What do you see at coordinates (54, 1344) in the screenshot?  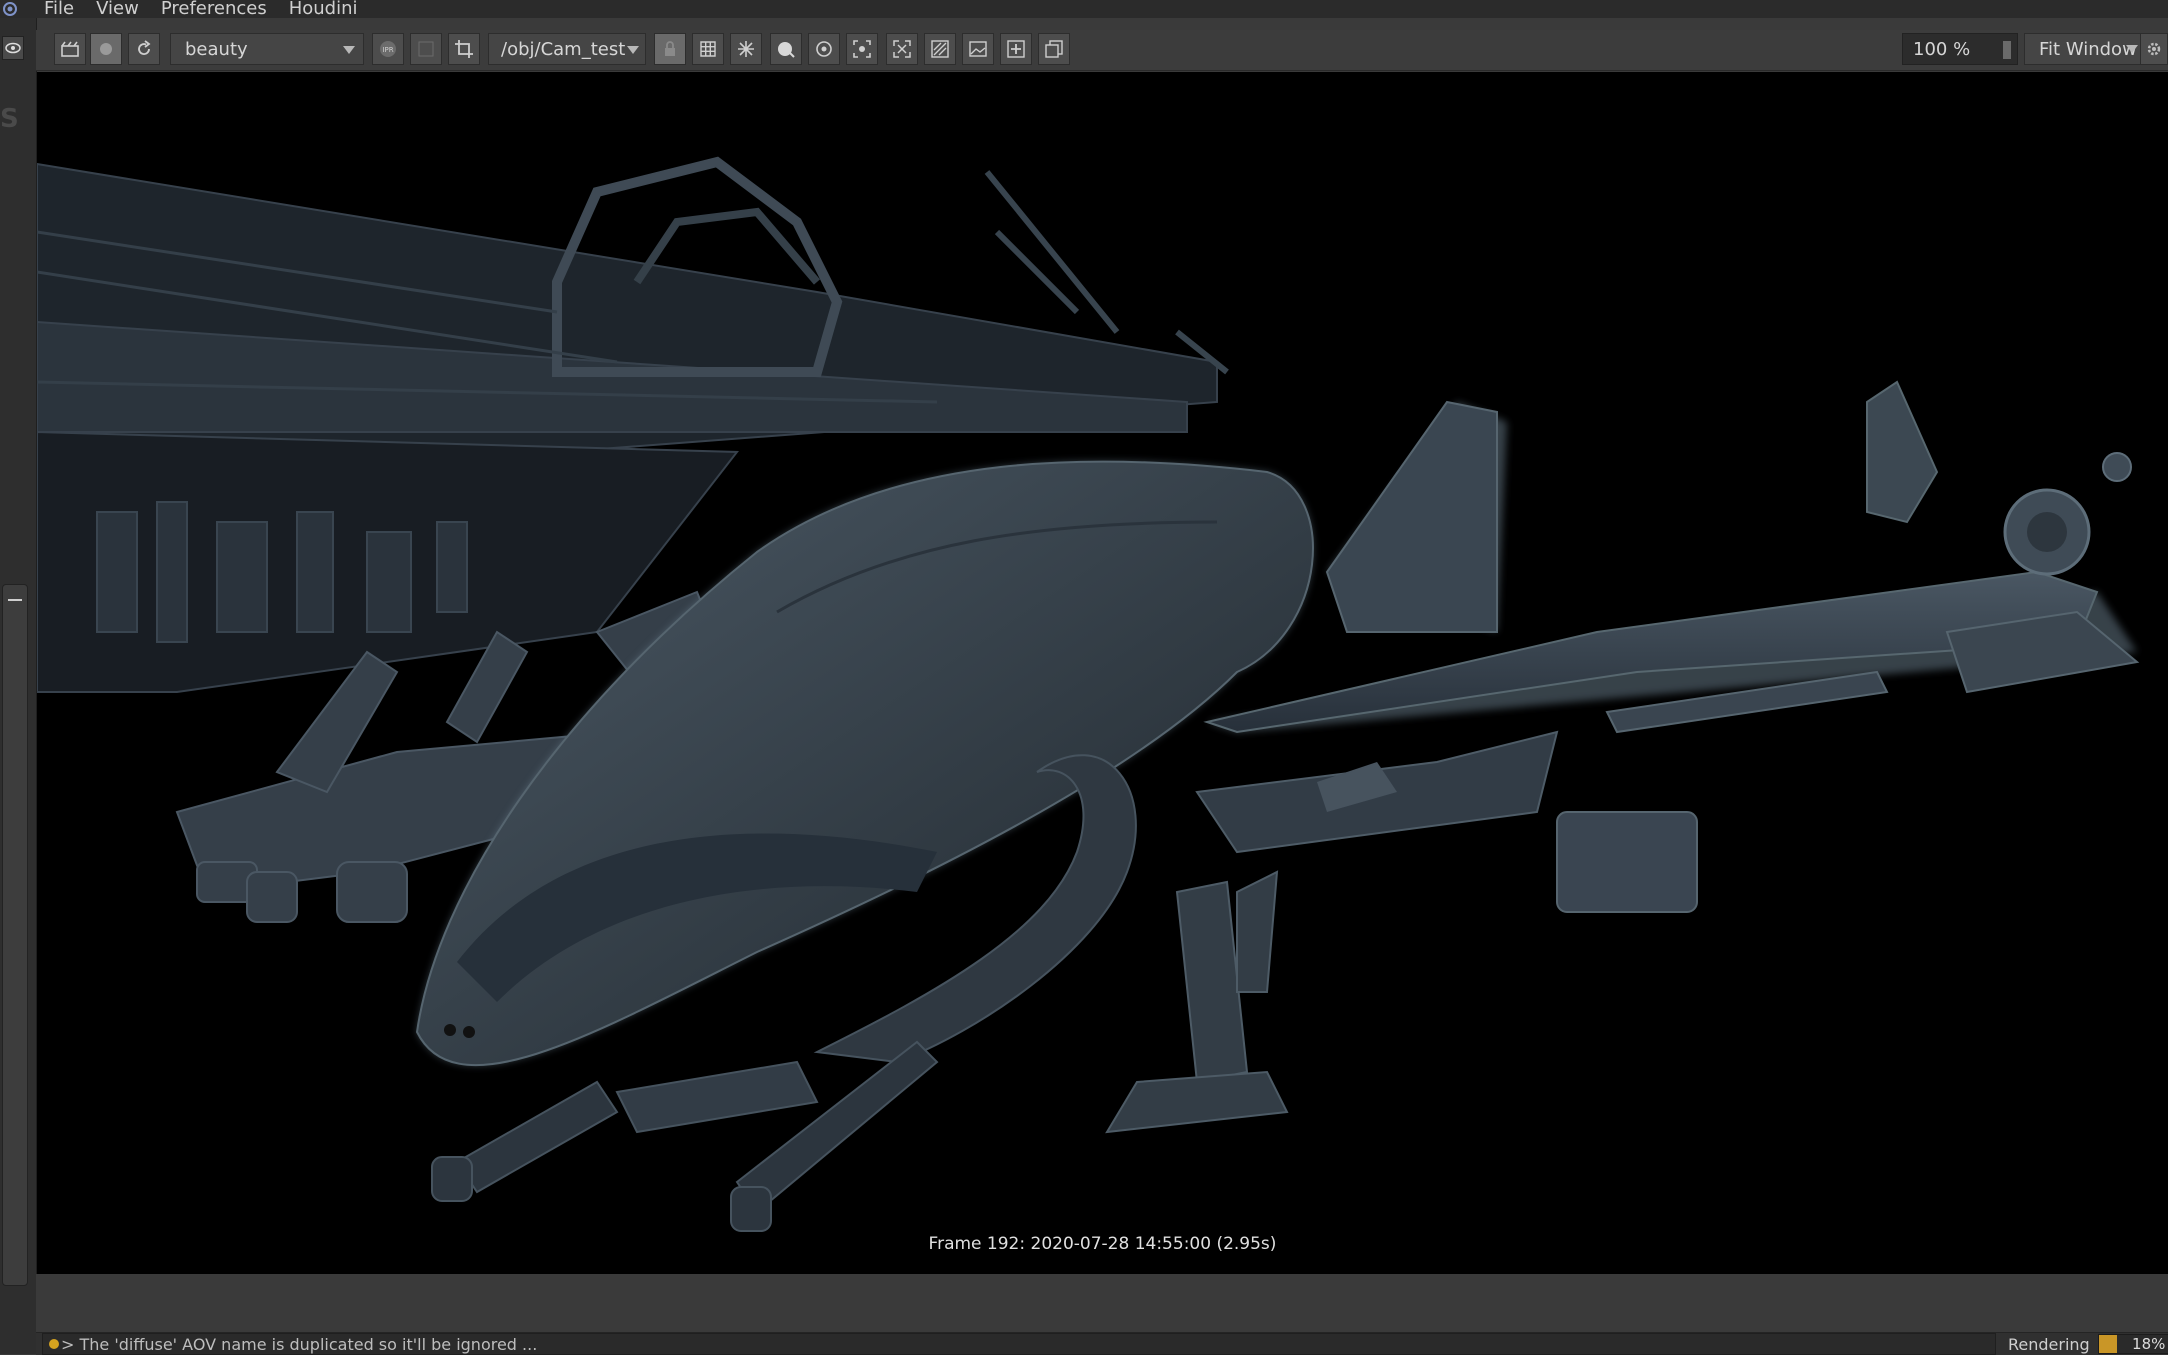 I see `warning-dot-icon` at bounding box center [54, 1344].